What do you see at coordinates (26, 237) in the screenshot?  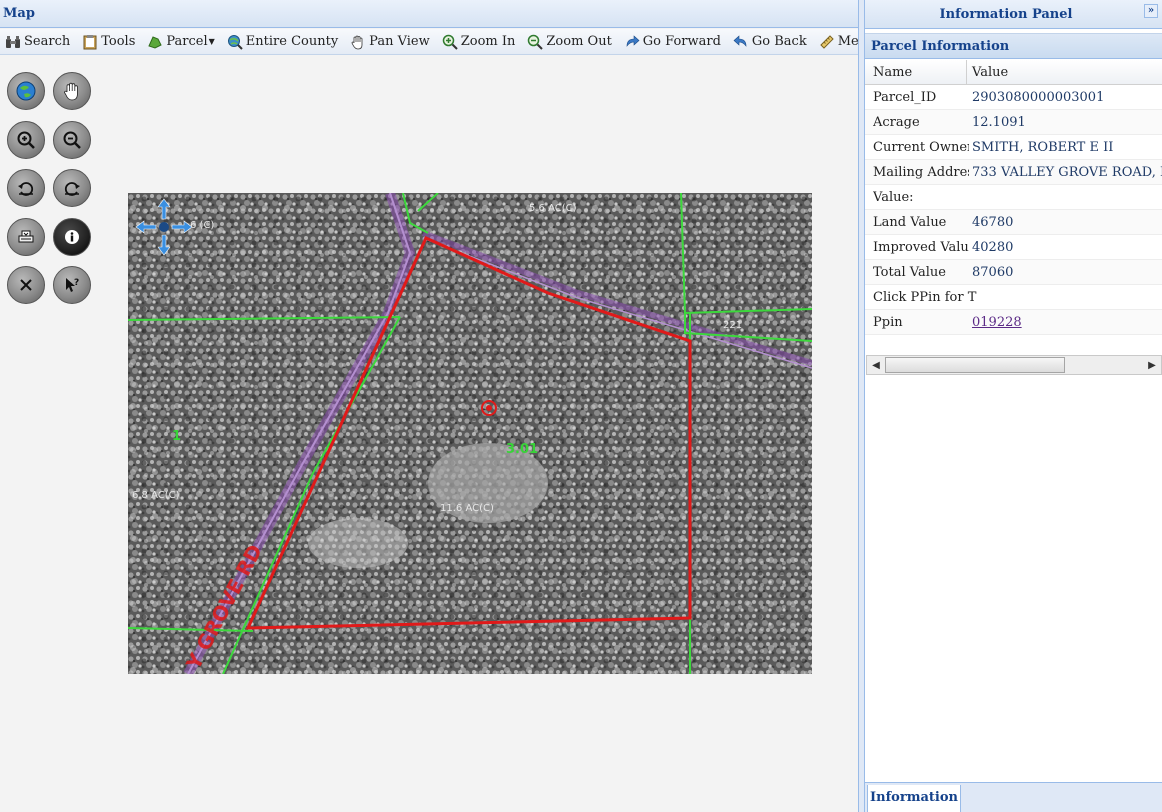 I see `print-button` at bounding box center [26, 237].